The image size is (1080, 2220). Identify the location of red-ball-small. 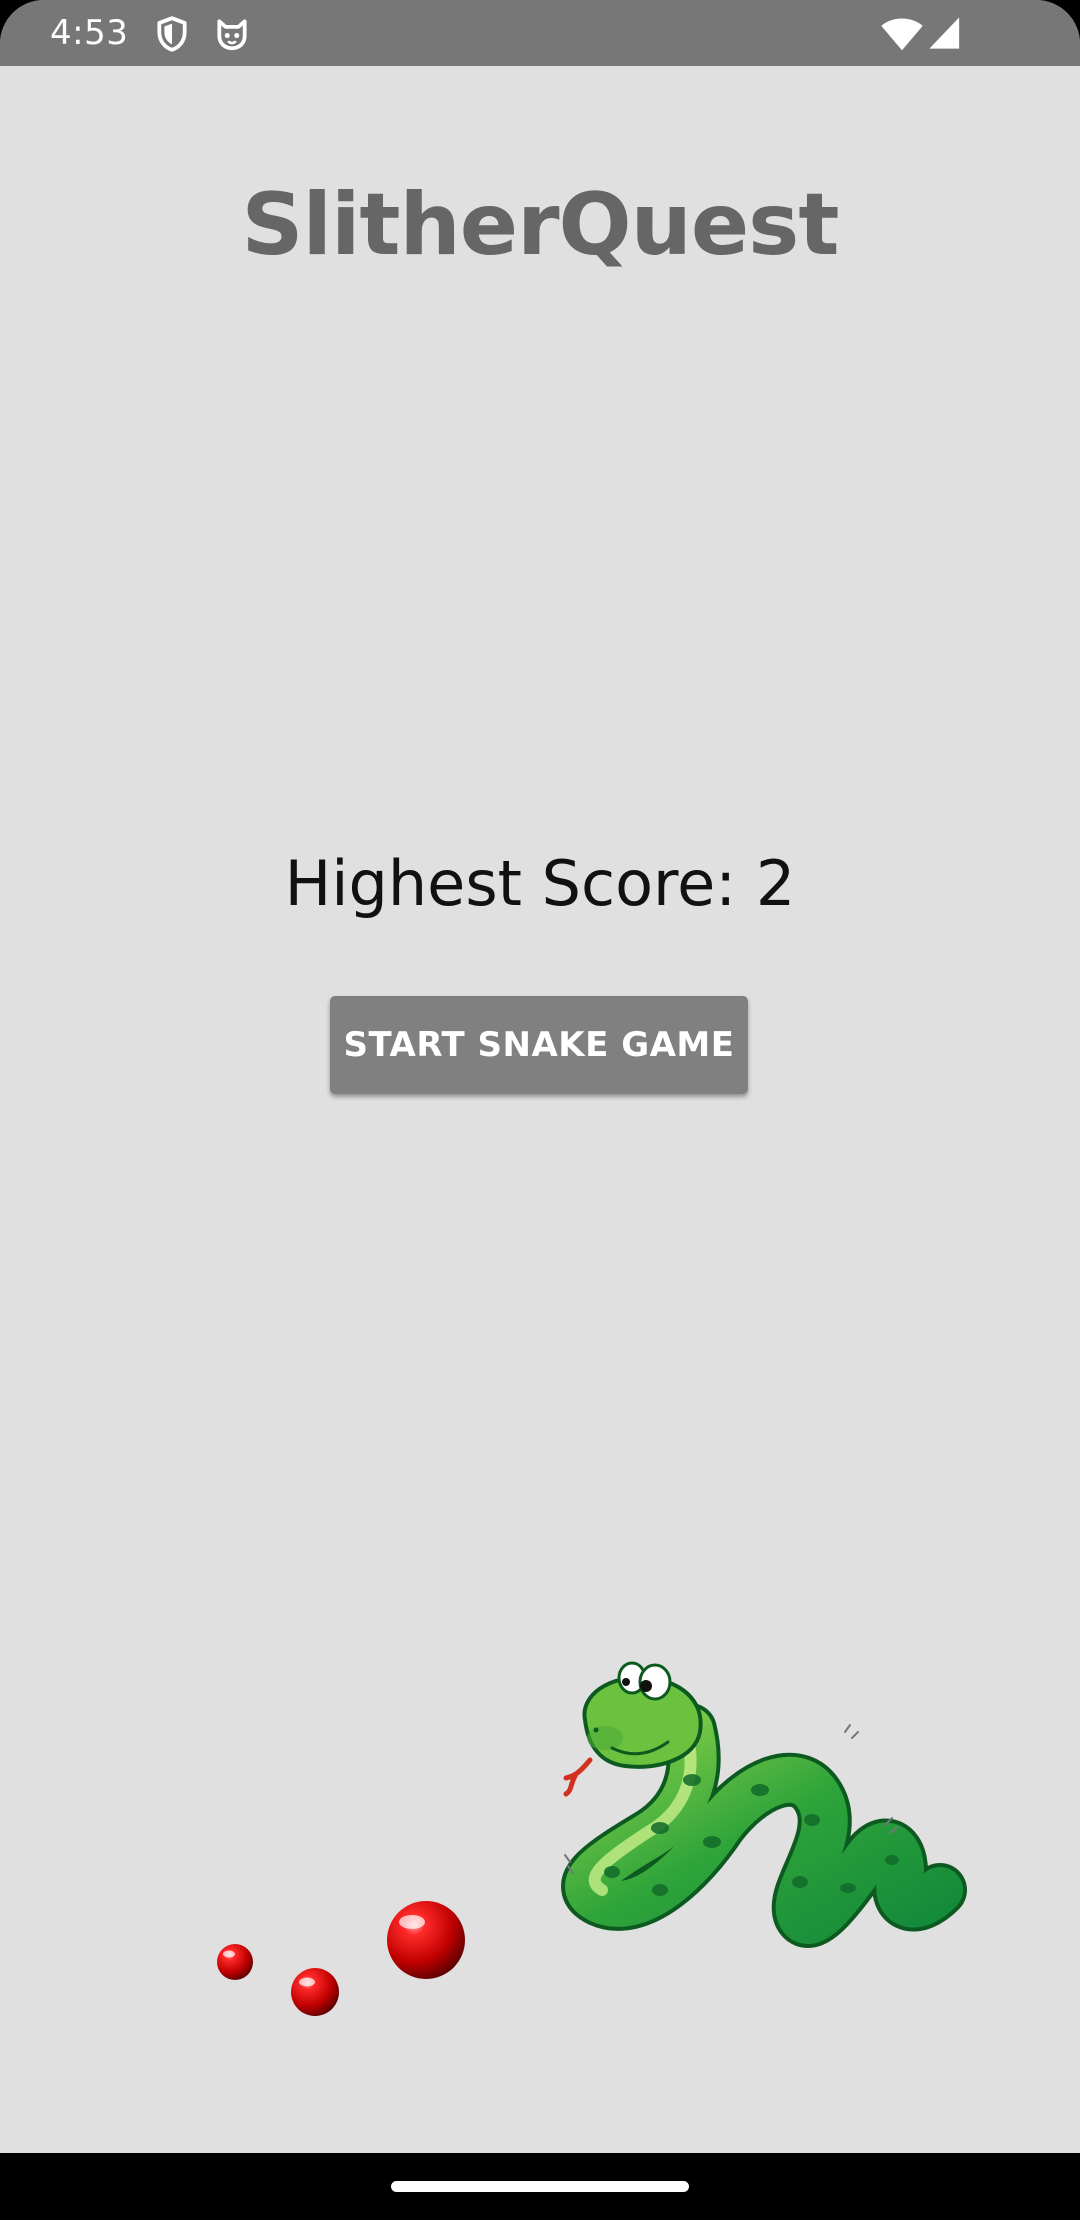
(235, 1962).